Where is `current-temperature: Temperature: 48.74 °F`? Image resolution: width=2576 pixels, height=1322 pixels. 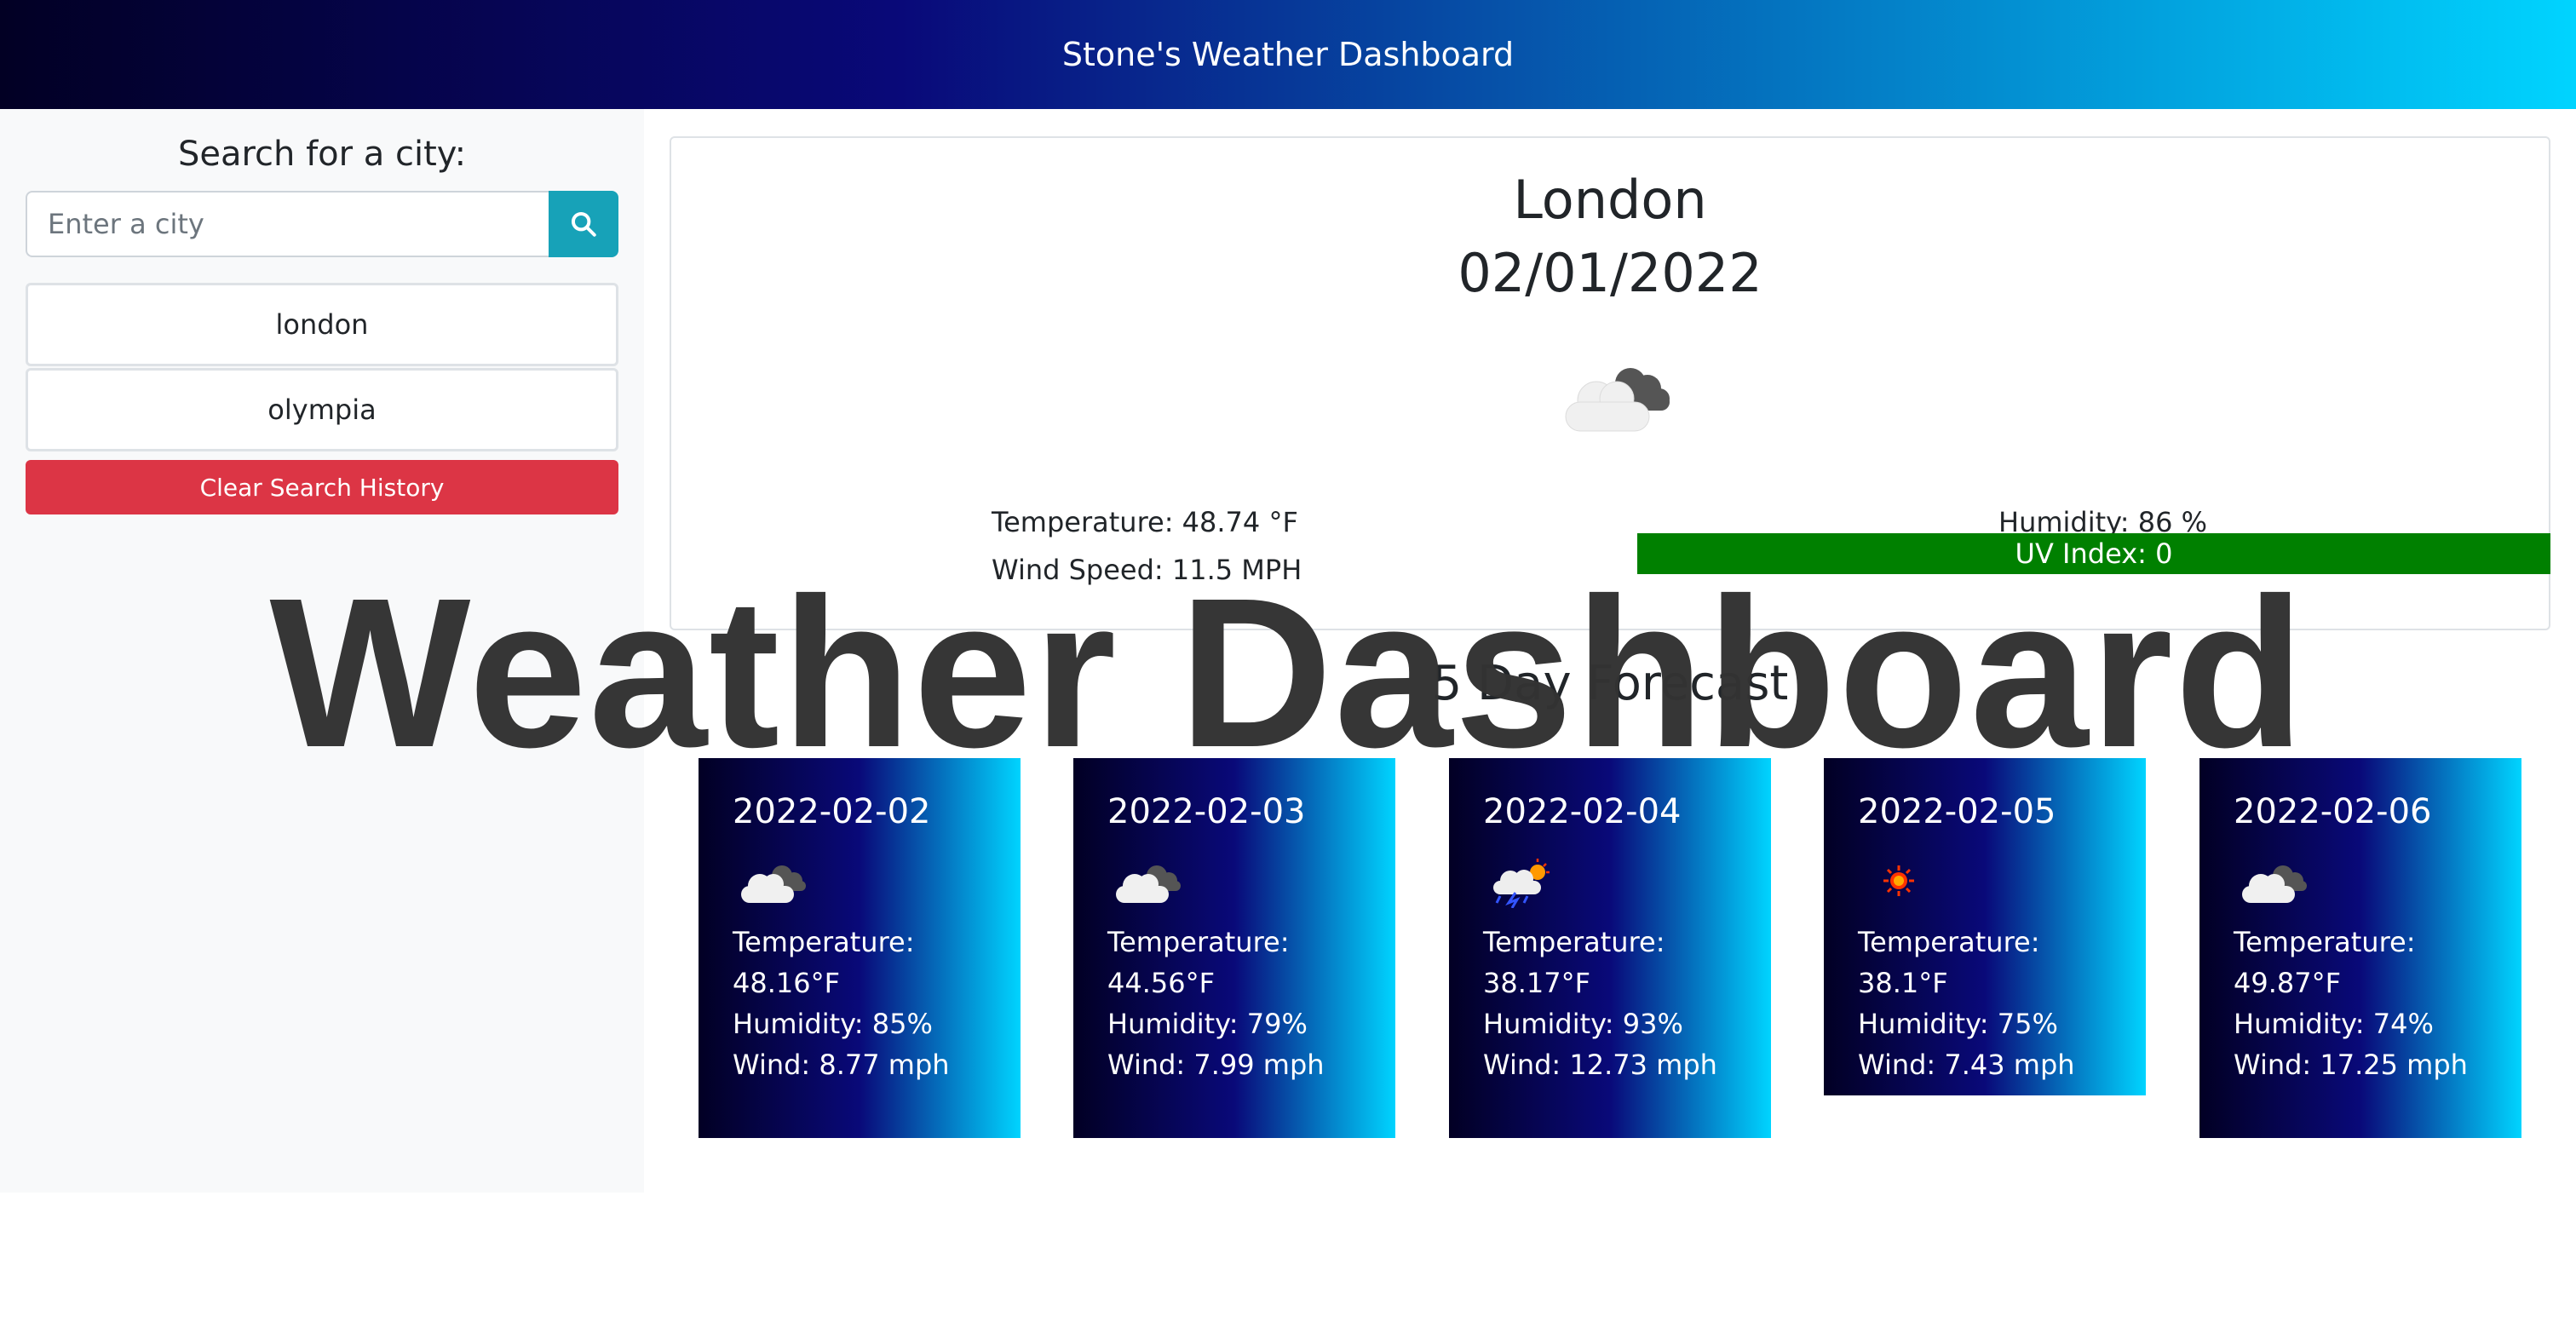 current-temperature: Temperature: 48.74 °F is located at coordinates (1145, 522).